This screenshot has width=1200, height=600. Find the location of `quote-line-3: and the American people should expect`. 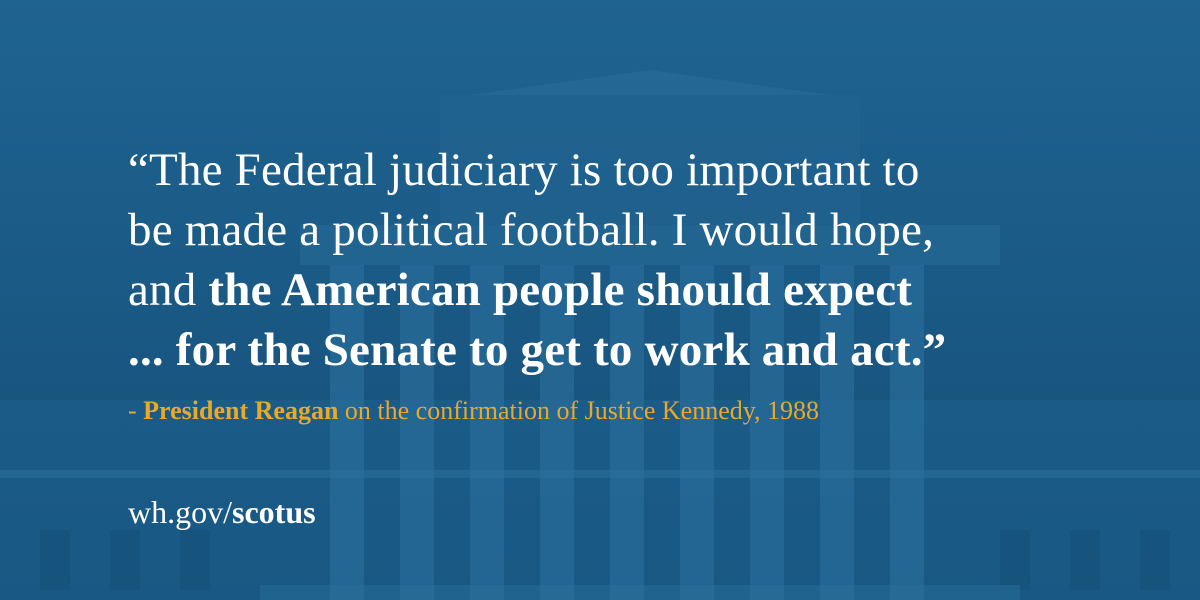

quote-line-3: and the American people should expect is located at coordinates (628, 290).